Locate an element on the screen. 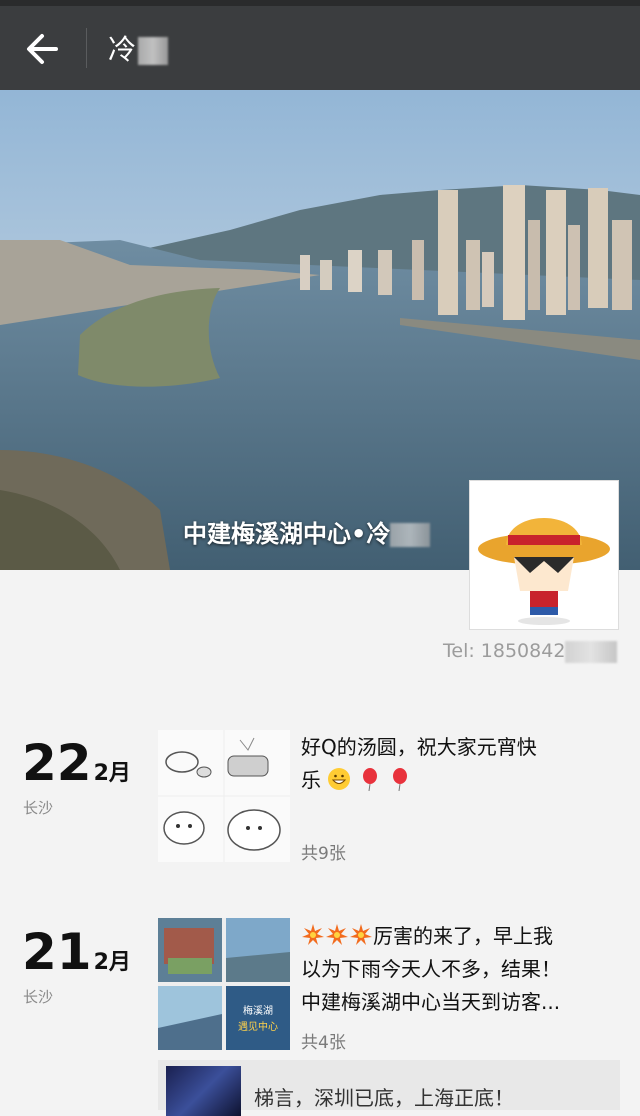 The height and width of the screenshot is (1116, 640). thumb-label: 梅溪湖 is located at coordinates (258, 1010).